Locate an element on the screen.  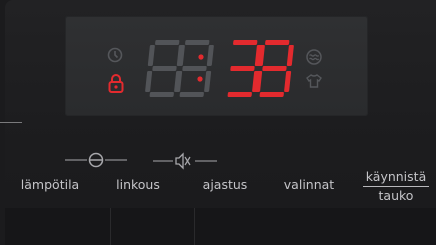
hour-digit-2-segment-a is located at coordinates (197, 42).